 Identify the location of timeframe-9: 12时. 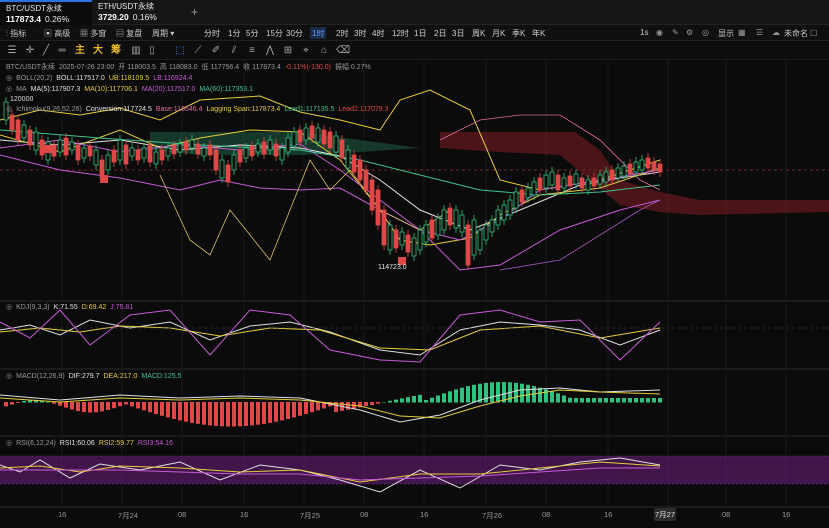
(400, 33).